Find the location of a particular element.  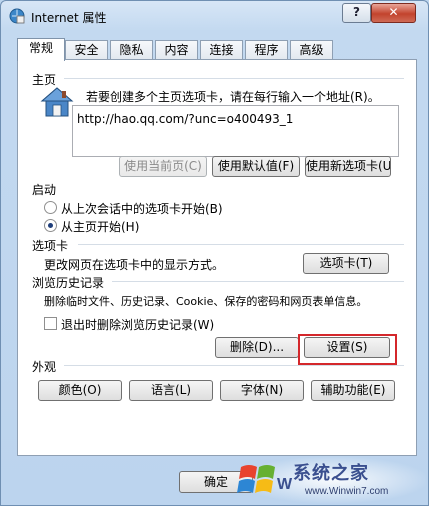

tab-general: 常规 is located at coordinates (41, 49).